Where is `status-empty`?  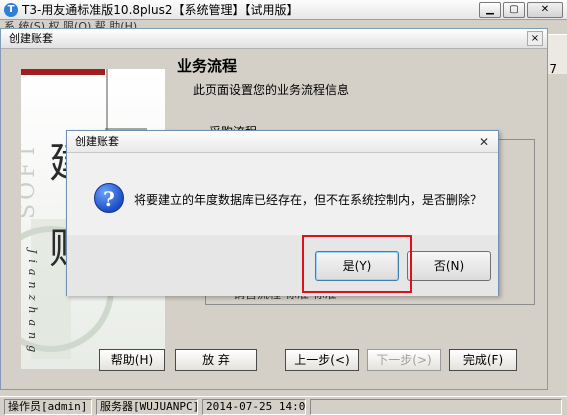 status-empty is located at coordinates (436, 407).